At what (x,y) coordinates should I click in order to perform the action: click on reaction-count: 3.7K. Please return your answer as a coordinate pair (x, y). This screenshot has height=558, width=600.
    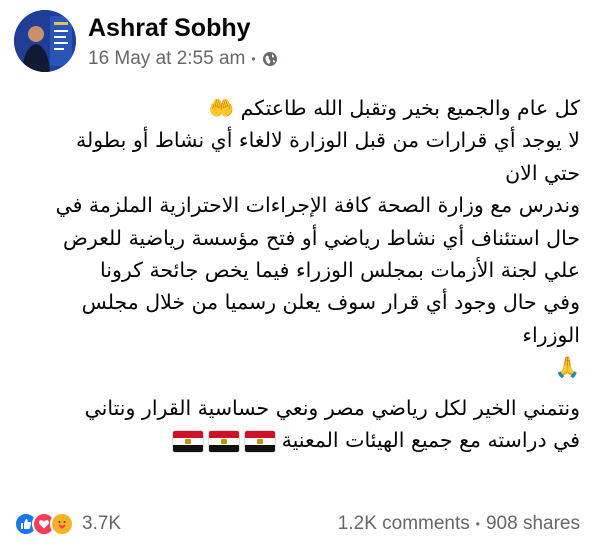
    Looking at the image, I should click on (101, 524).